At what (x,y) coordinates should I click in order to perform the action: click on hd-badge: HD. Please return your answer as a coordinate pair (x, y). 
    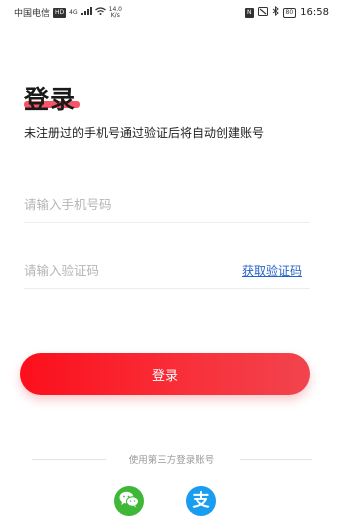
    Looking at the image, I should click on (60, 12).